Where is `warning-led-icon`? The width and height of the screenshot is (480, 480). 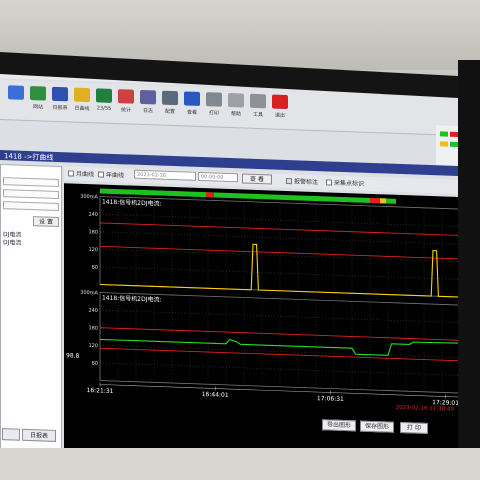 warning-led-icon is located at coordinates (444, 144).